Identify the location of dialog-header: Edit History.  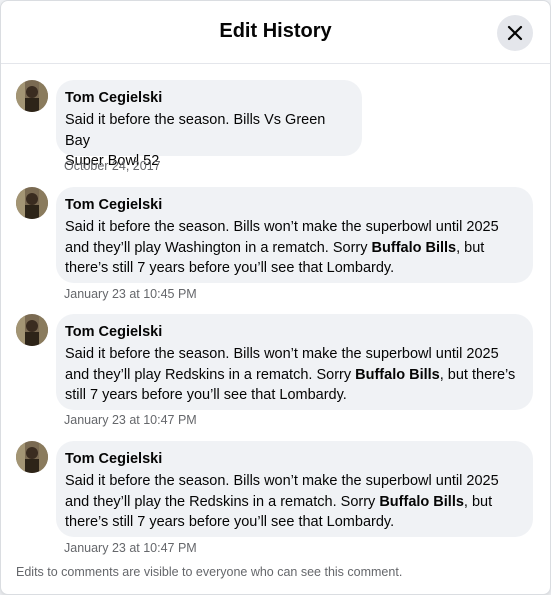
(275, 32).